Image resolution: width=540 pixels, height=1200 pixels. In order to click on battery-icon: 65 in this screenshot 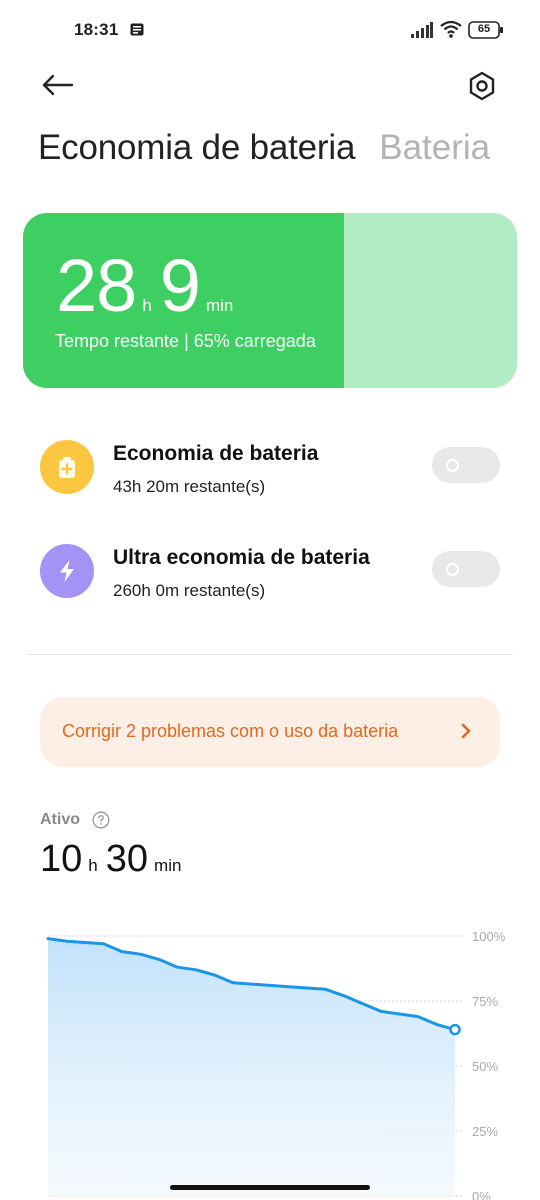, I will do `click(486, 30)`.